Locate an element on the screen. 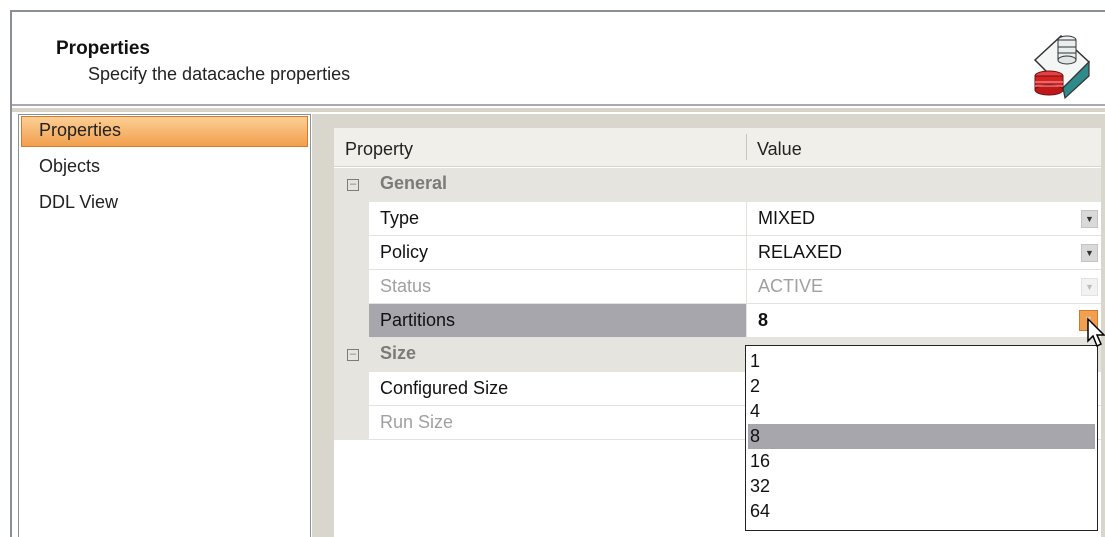  sidebar-item-ddl-view: DDL View is located at coordinates (164, 203).